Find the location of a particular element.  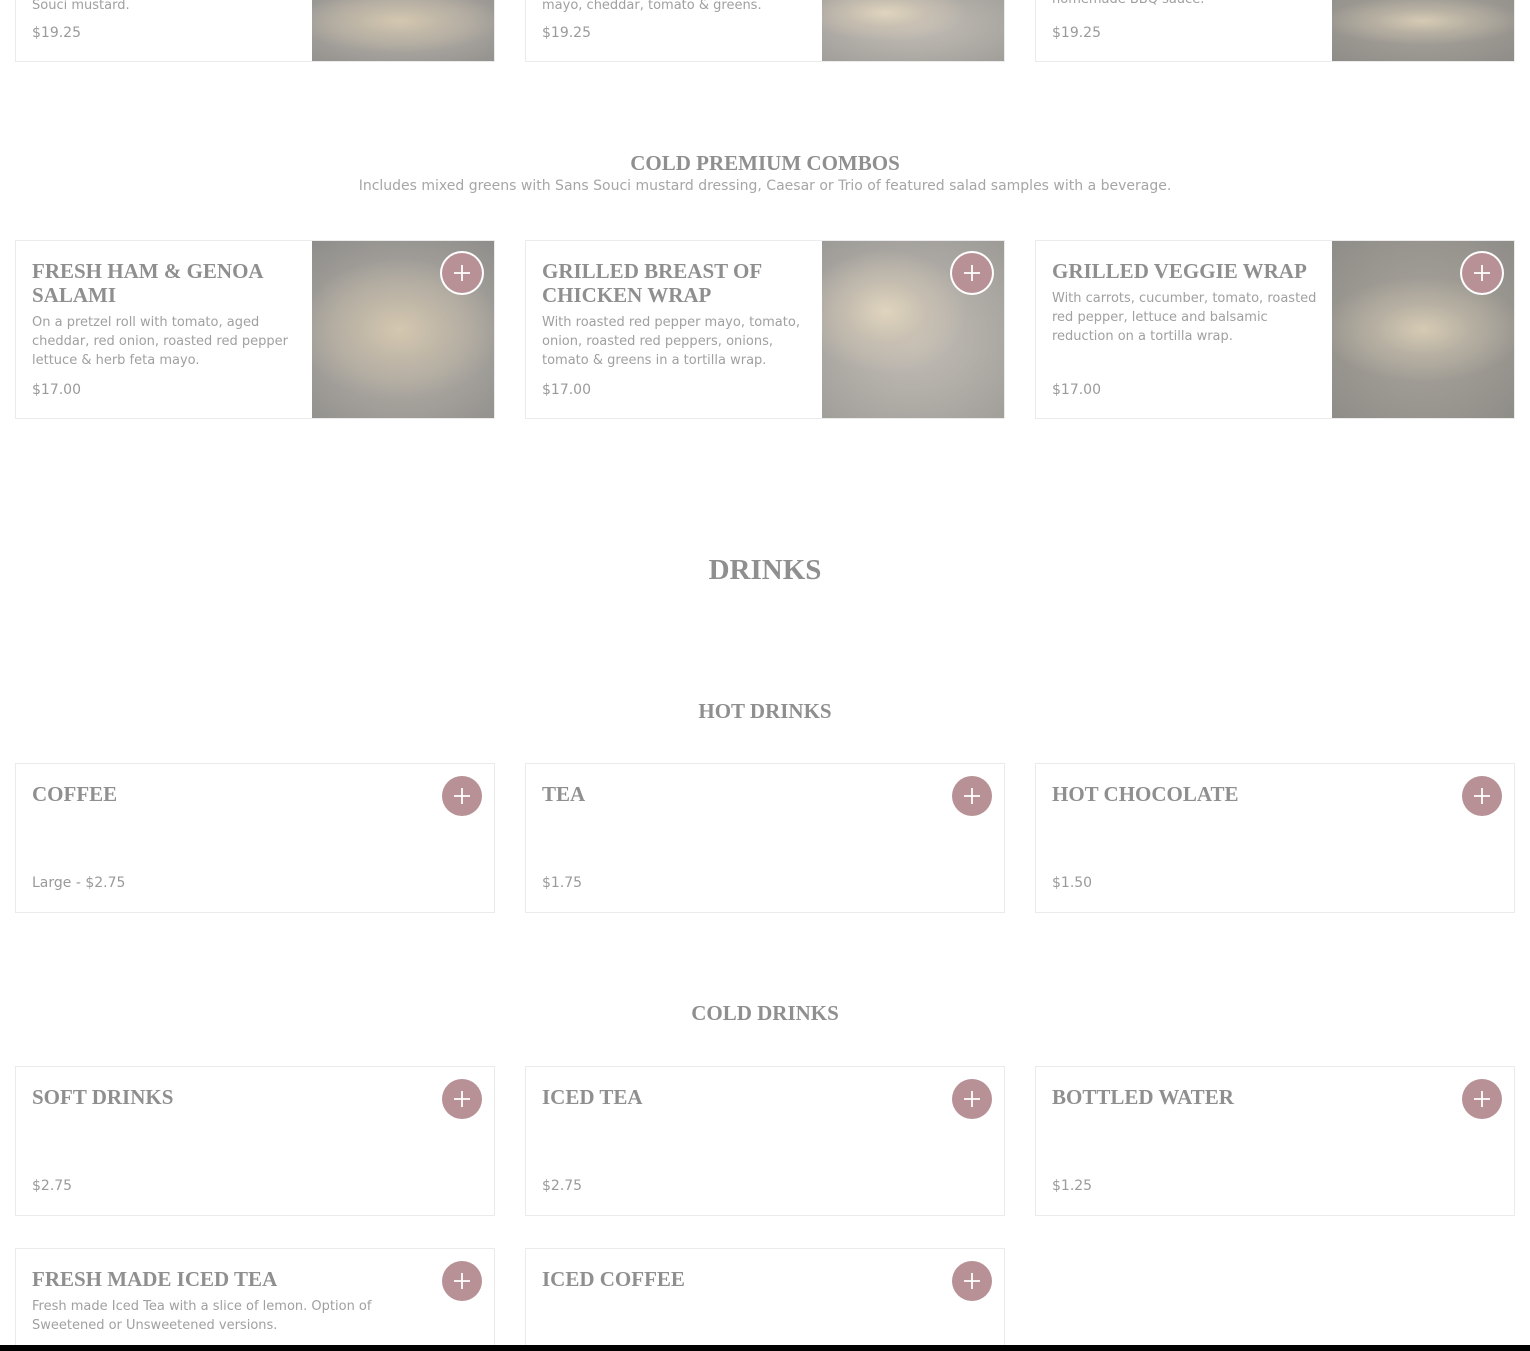

item-title: ICED TEA is located at coordinates (592, 1097).